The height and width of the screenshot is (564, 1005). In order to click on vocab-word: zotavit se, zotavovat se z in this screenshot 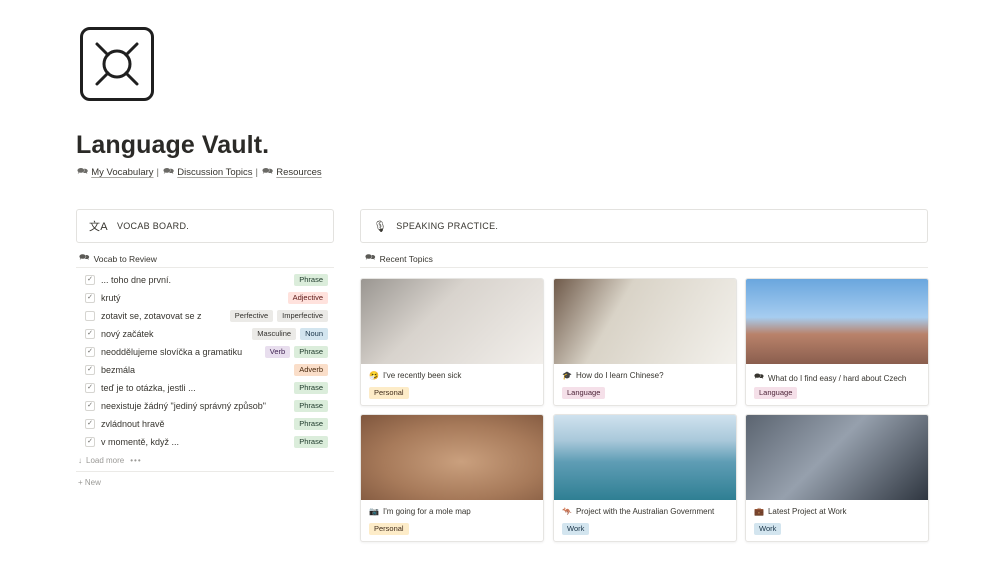, I will do `click(151, 316)`.